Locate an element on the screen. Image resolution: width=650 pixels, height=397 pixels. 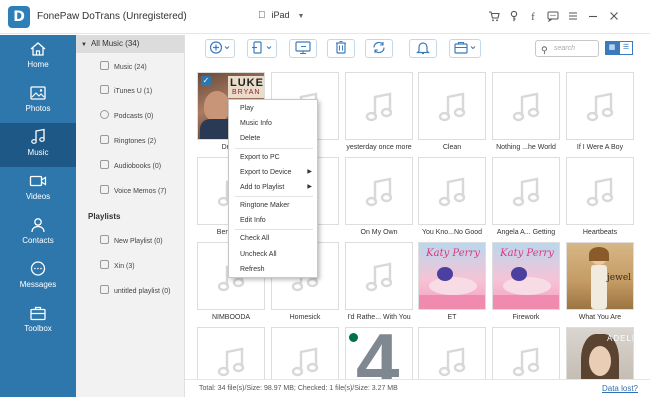
menu-item-ringtone-maker: Ringtone Maker is located at coordinates (273, 205).